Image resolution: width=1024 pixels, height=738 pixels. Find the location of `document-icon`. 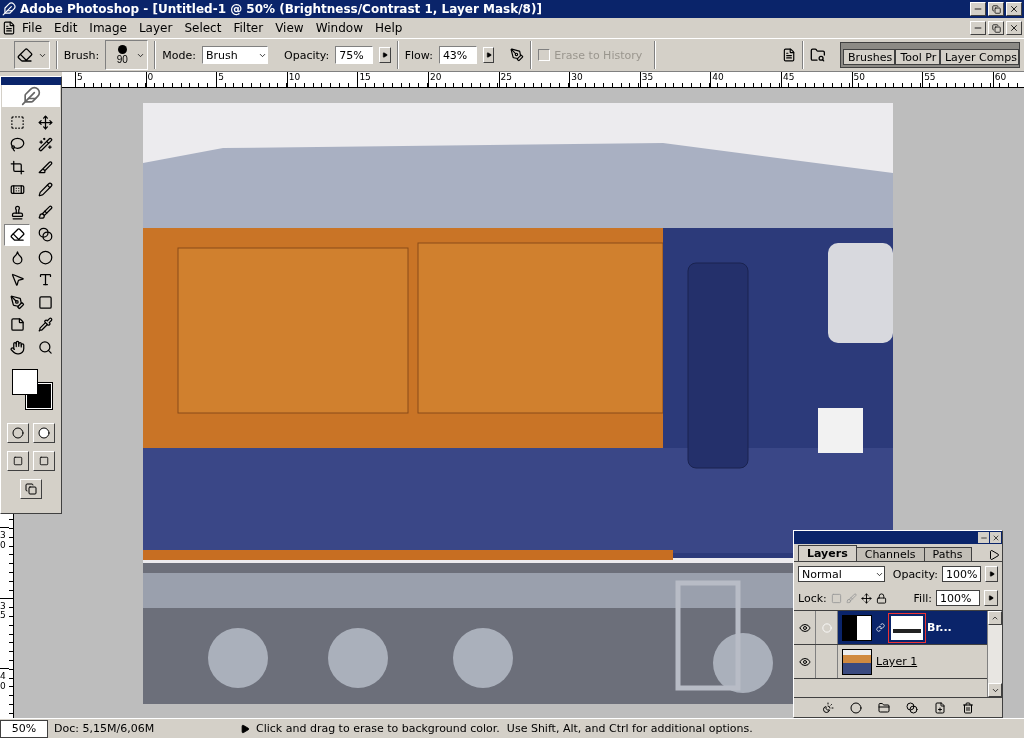

document-icon is located at coordinates (9, 28).